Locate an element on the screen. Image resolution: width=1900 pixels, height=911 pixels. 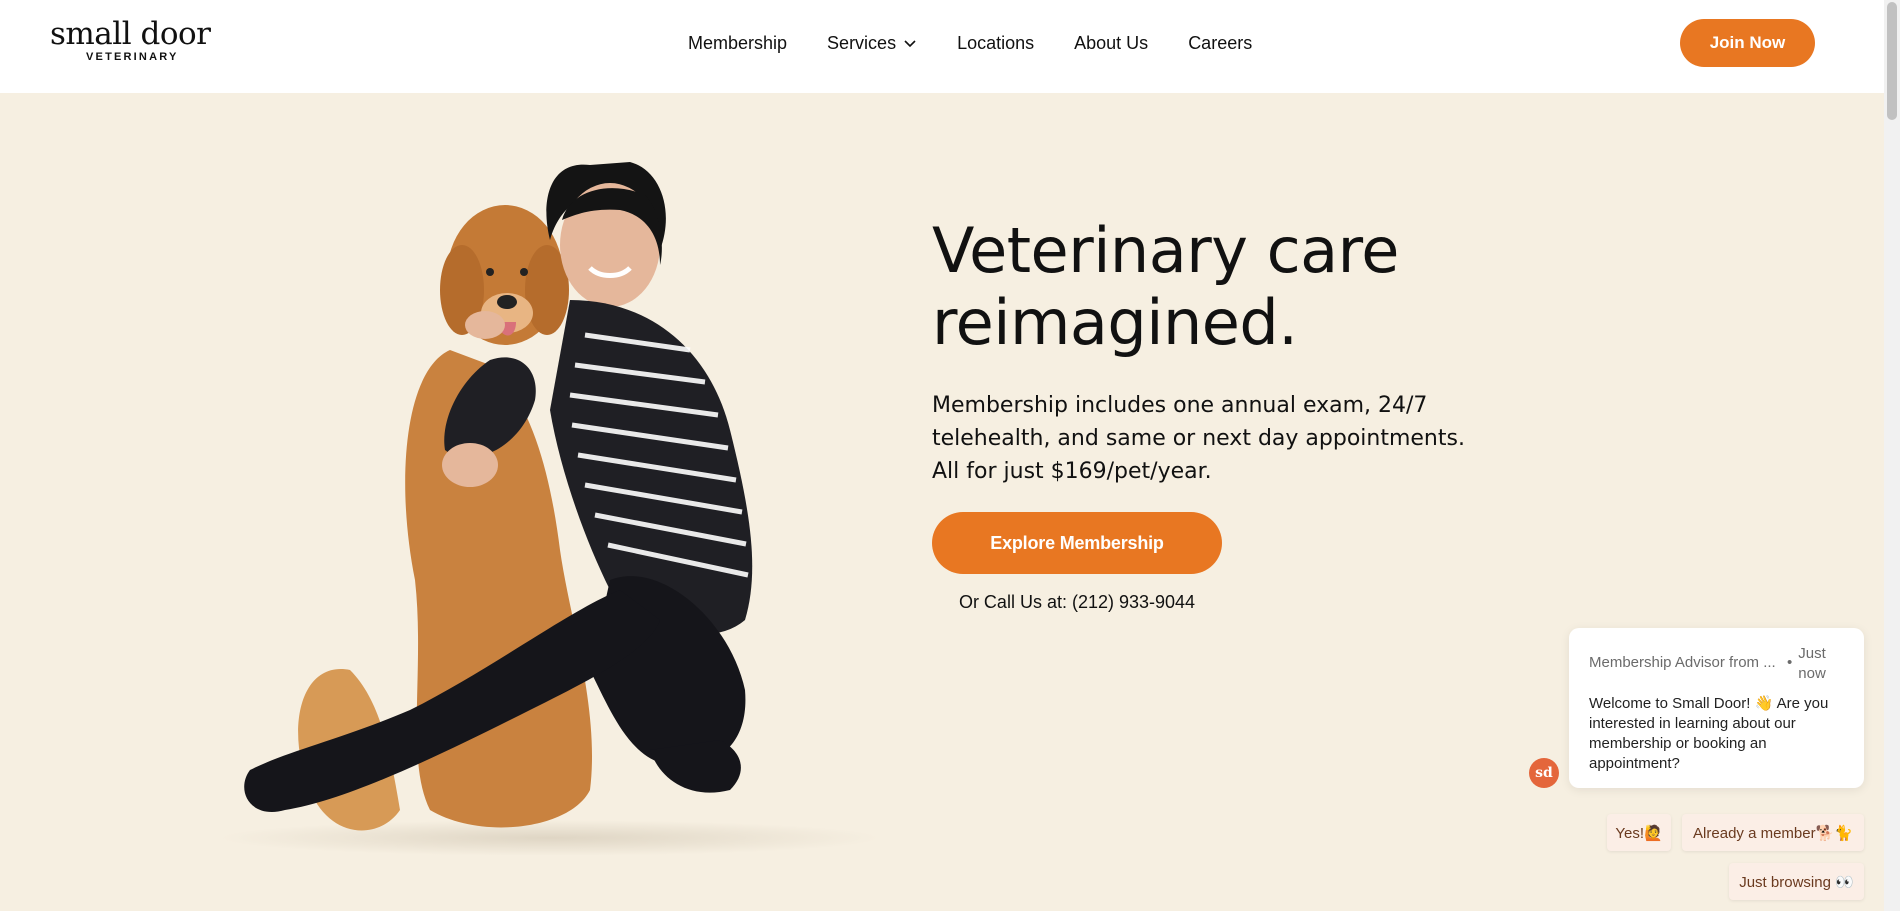
nav-about-us-label: About Us is located at coordinates (1111, 42).